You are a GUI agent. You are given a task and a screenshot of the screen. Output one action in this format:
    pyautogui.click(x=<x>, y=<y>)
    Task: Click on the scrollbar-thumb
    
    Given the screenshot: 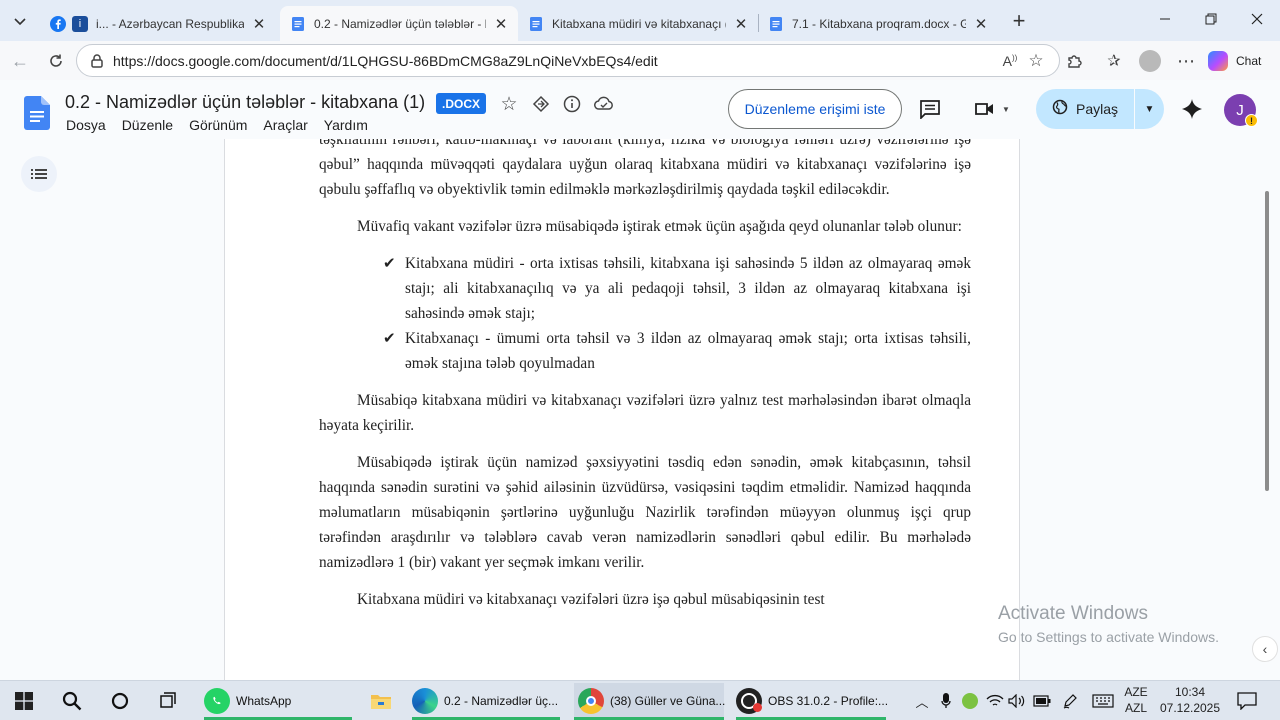 What is the action you would take?
    pyautogui.click(x=1267, y=341)
    